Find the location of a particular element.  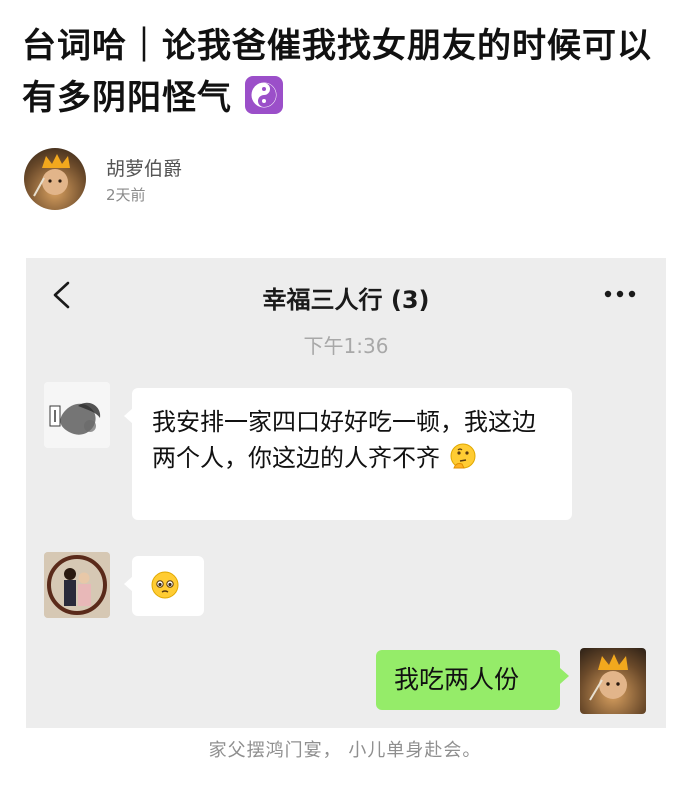

crown-kid-avatar is located at coordinates (613, 681).